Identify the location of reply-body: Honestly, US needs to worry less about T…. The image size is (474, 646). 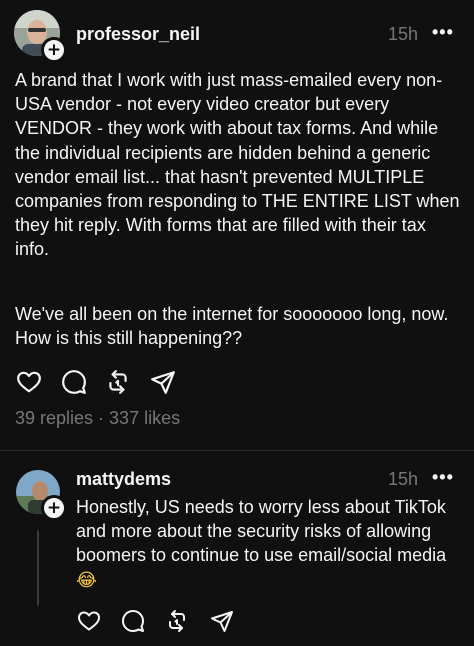
(269, 544).